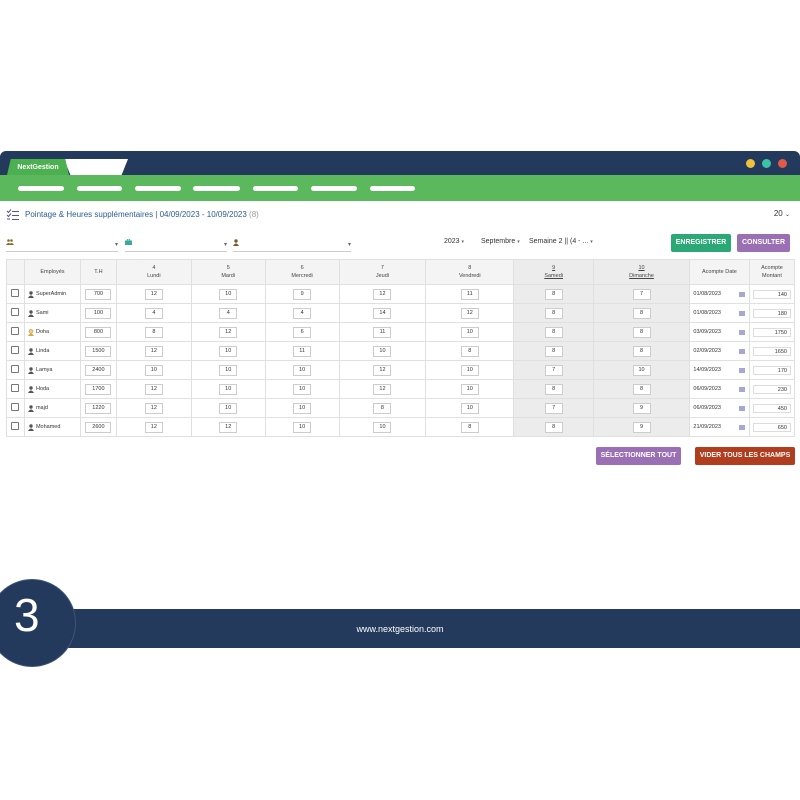 This screenshot has height=800, width=800. I want to click on year-select: 2023 ▾, so click(454, 241).